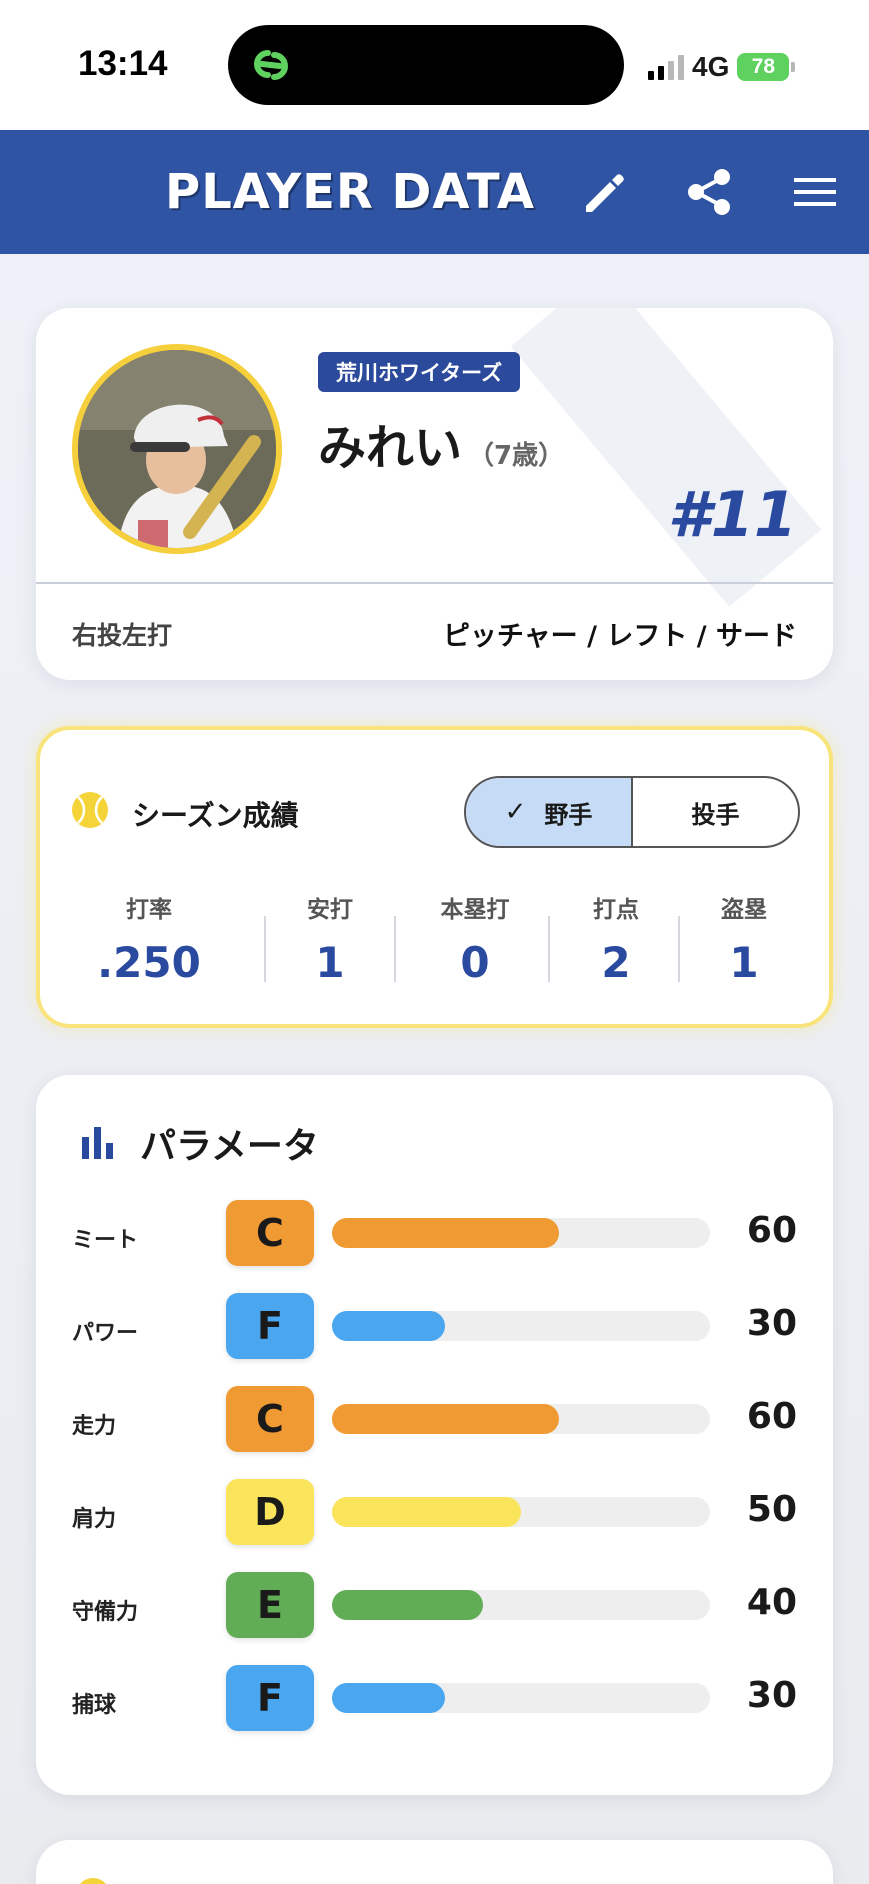 This screenshot has width=869, height=1884. Describe the element at coordinates (744, 910) in the screenshot. I see `stat-label: 盗塁` at that location.